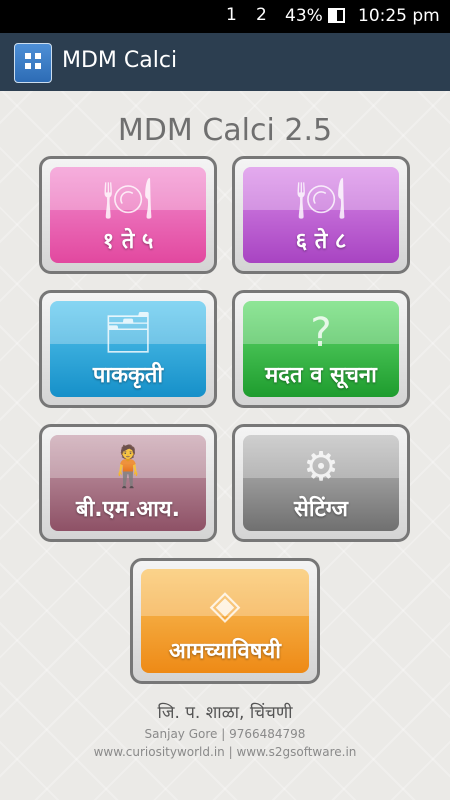 The width and height of the screenshot is (450, 800). I want to click on action-bar: MDM Calci, so click(225, 62).